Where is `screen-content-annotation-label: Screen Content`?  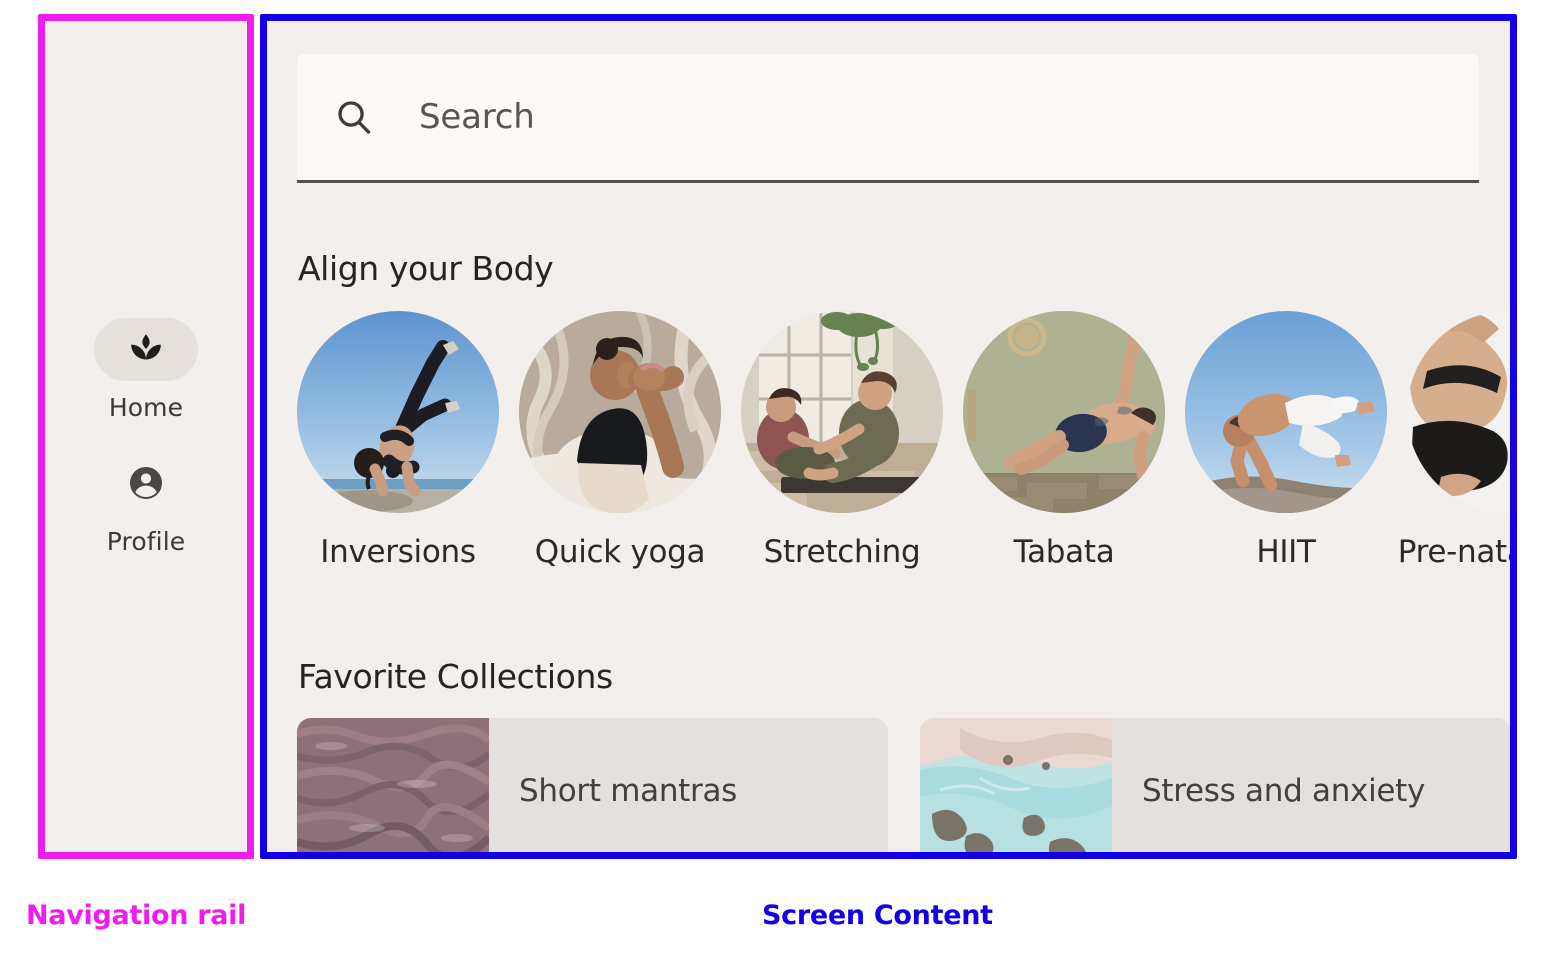 screen-content-annotation-label: Screen Content is located at coordinates (877, 915).